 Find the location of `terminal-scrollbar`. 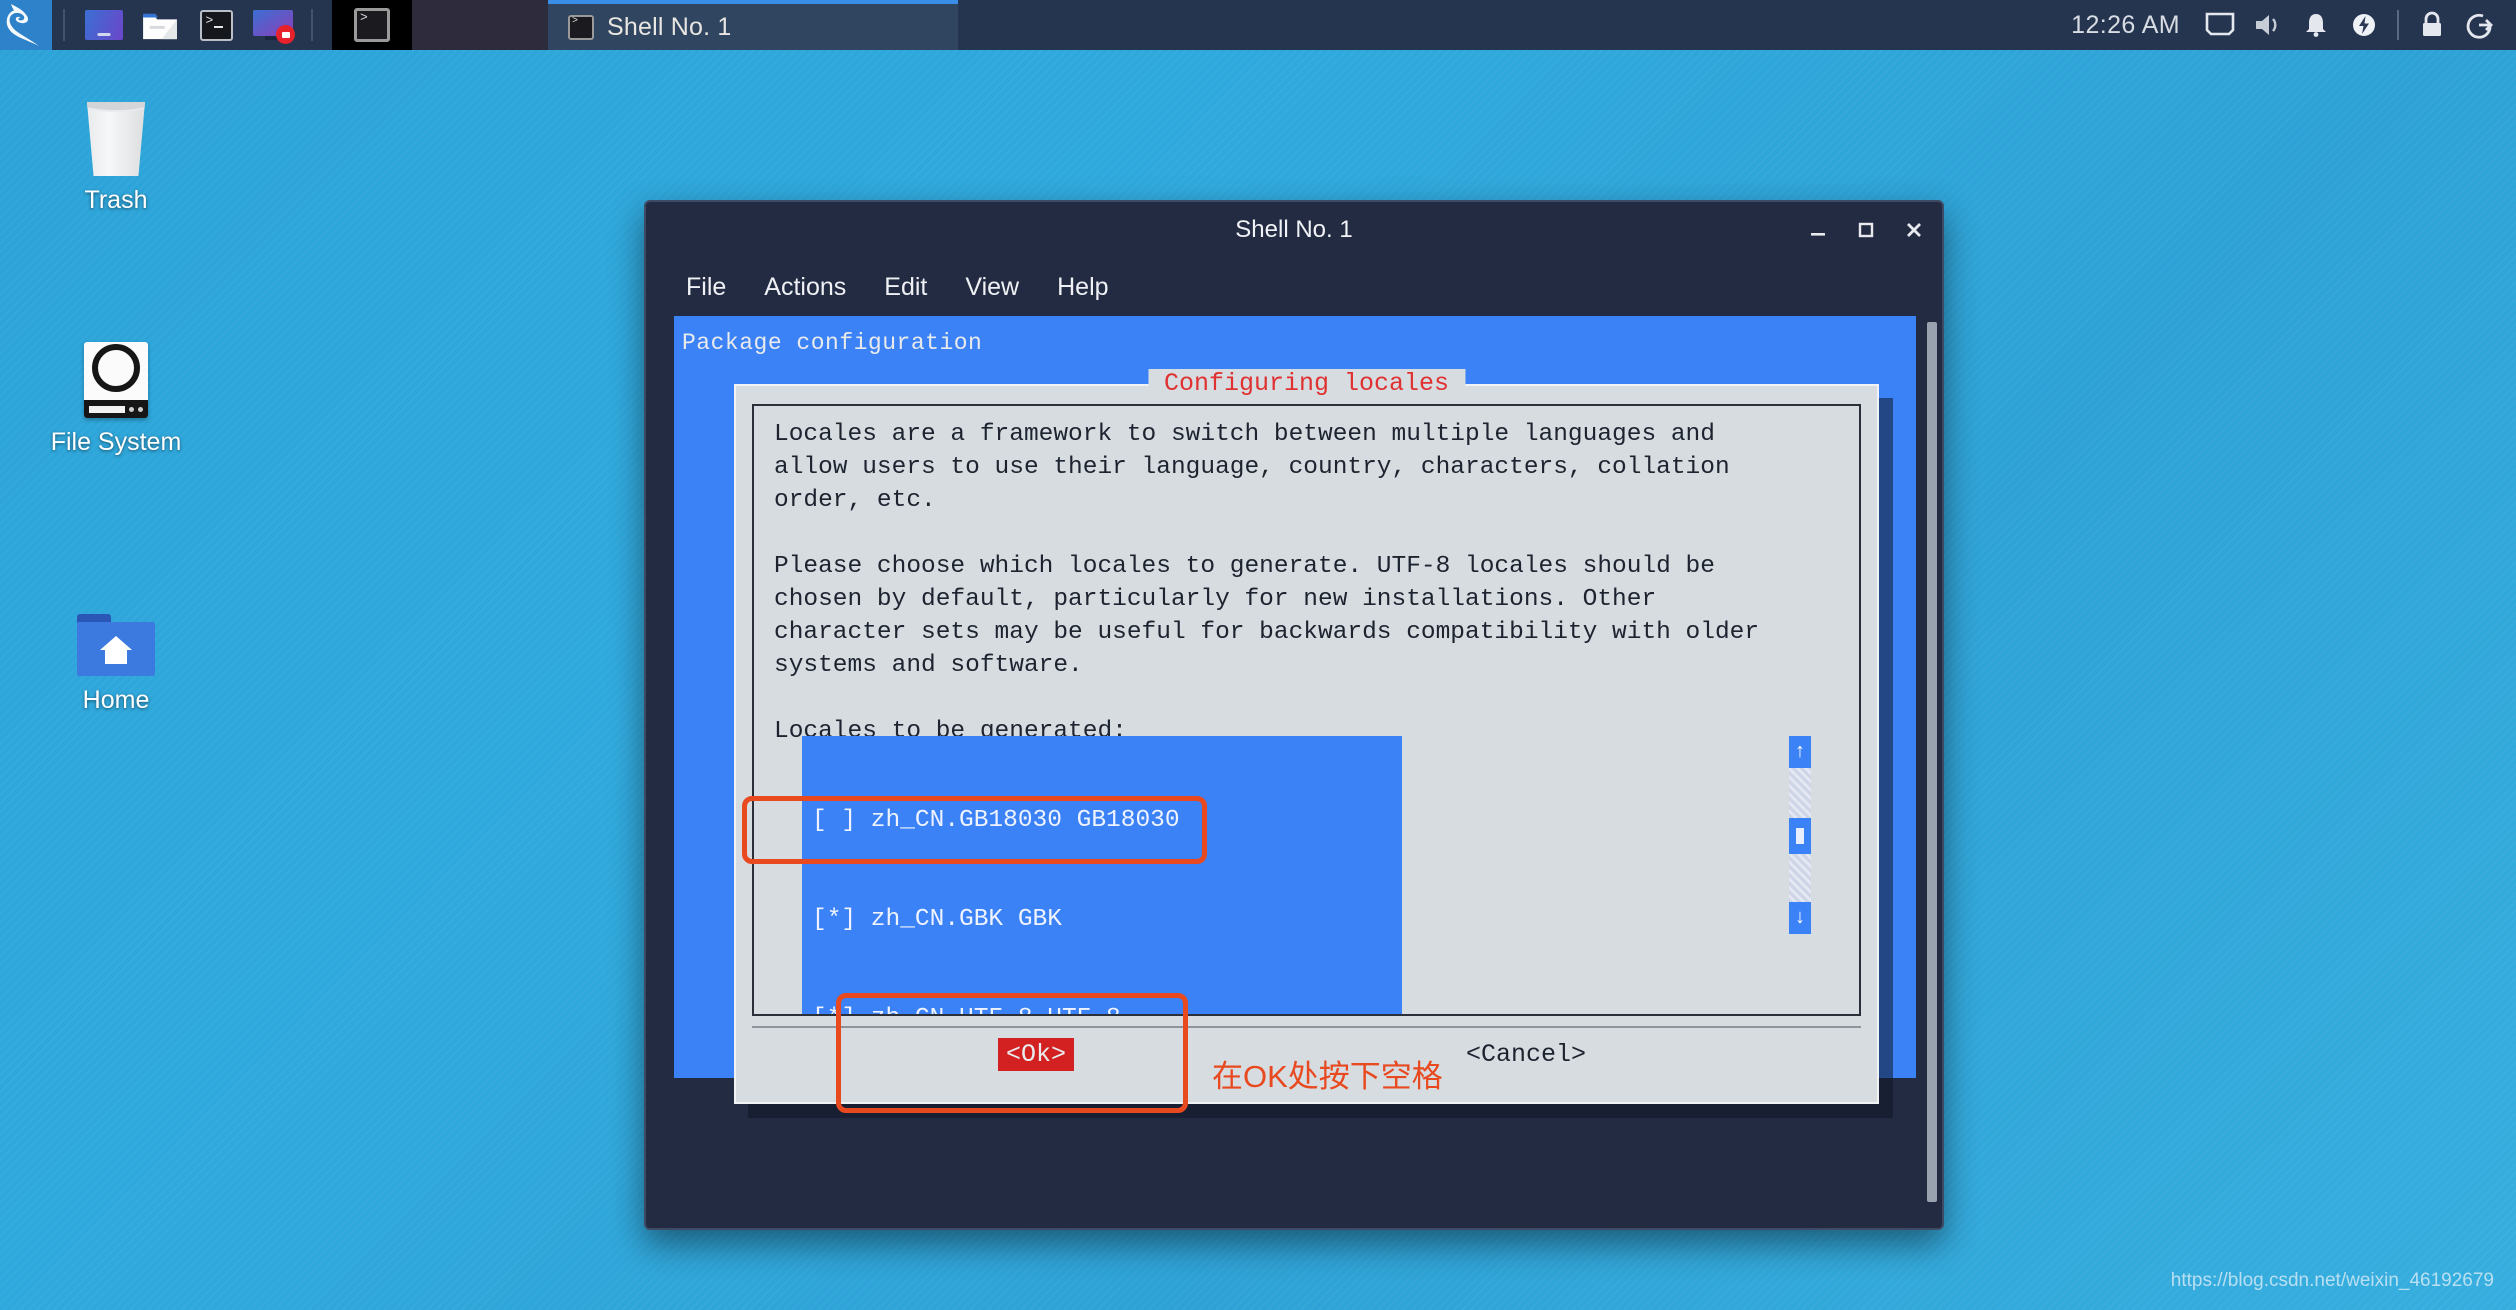

terminal-scrollbar is located at coordinates (1933, 772).